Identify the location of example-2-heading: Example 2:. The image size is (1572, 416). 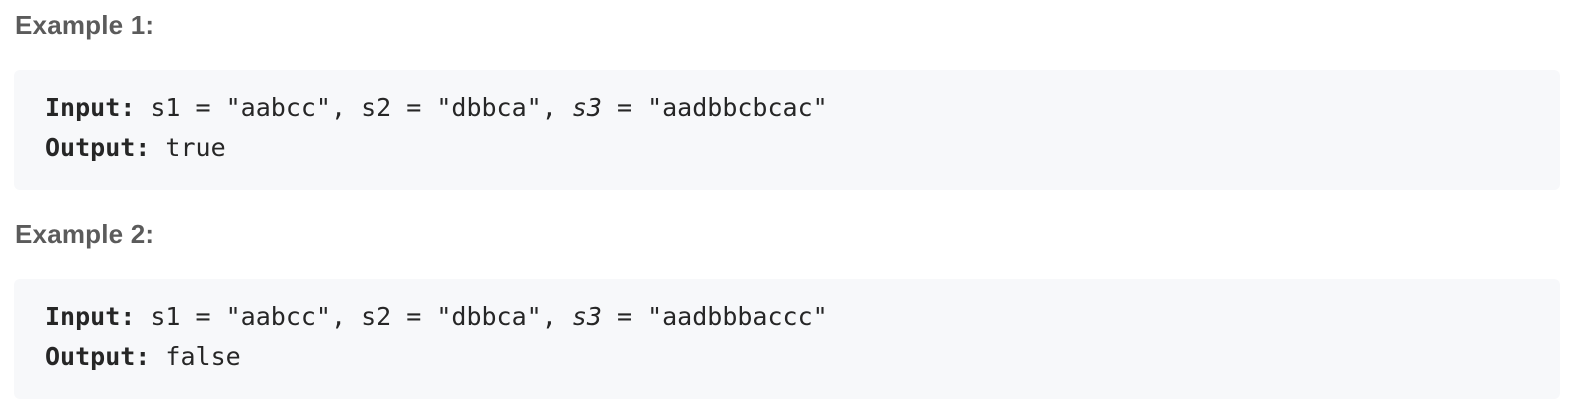
(85, 234).